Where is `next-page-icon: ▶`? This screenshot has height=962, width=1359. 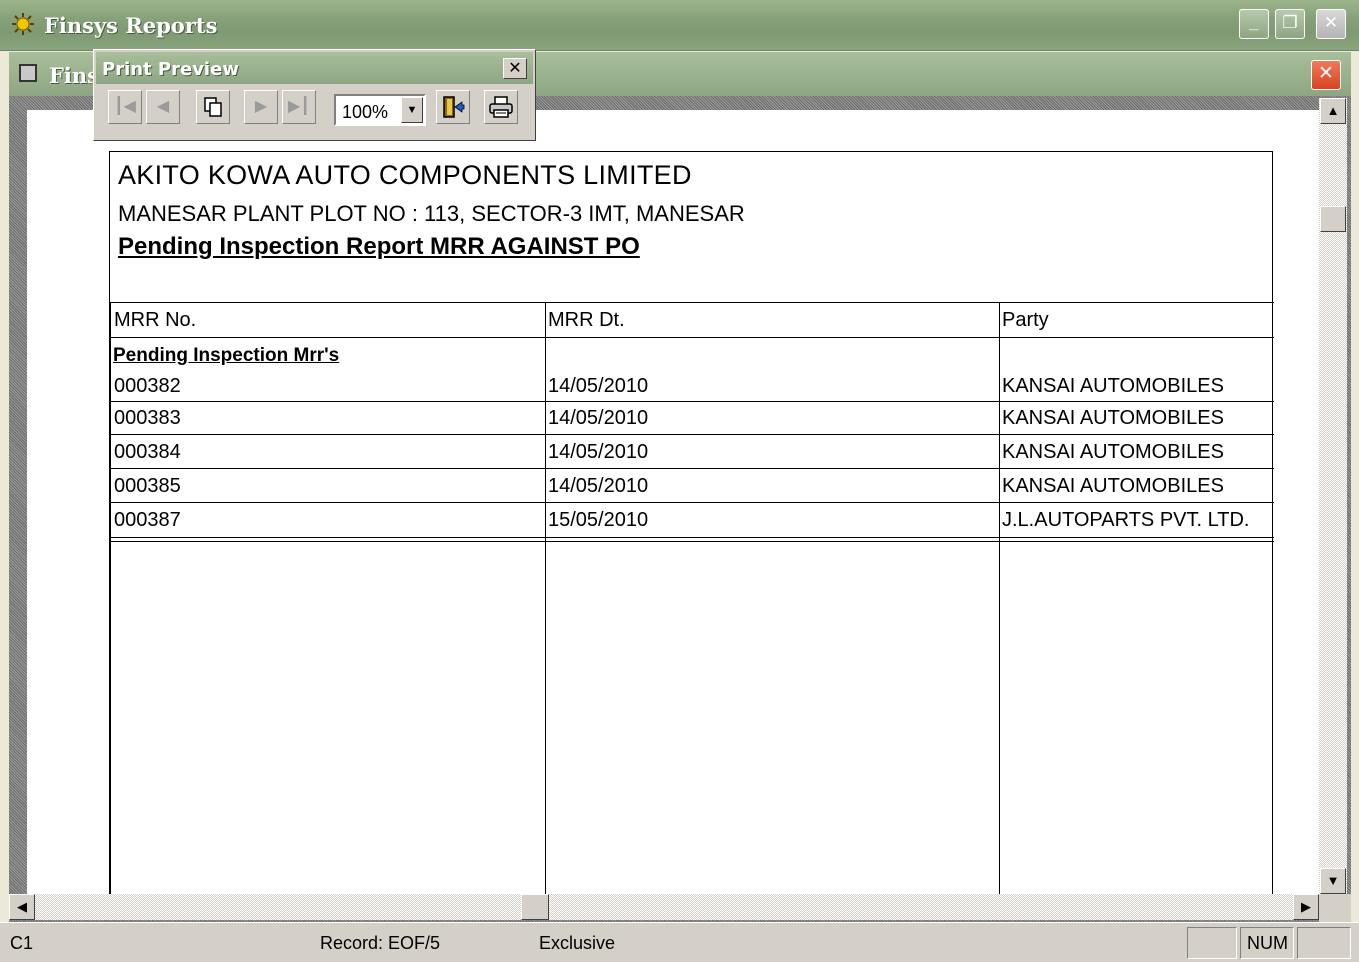 next-page-icon: ▶ is located at coordinates (261, 106).